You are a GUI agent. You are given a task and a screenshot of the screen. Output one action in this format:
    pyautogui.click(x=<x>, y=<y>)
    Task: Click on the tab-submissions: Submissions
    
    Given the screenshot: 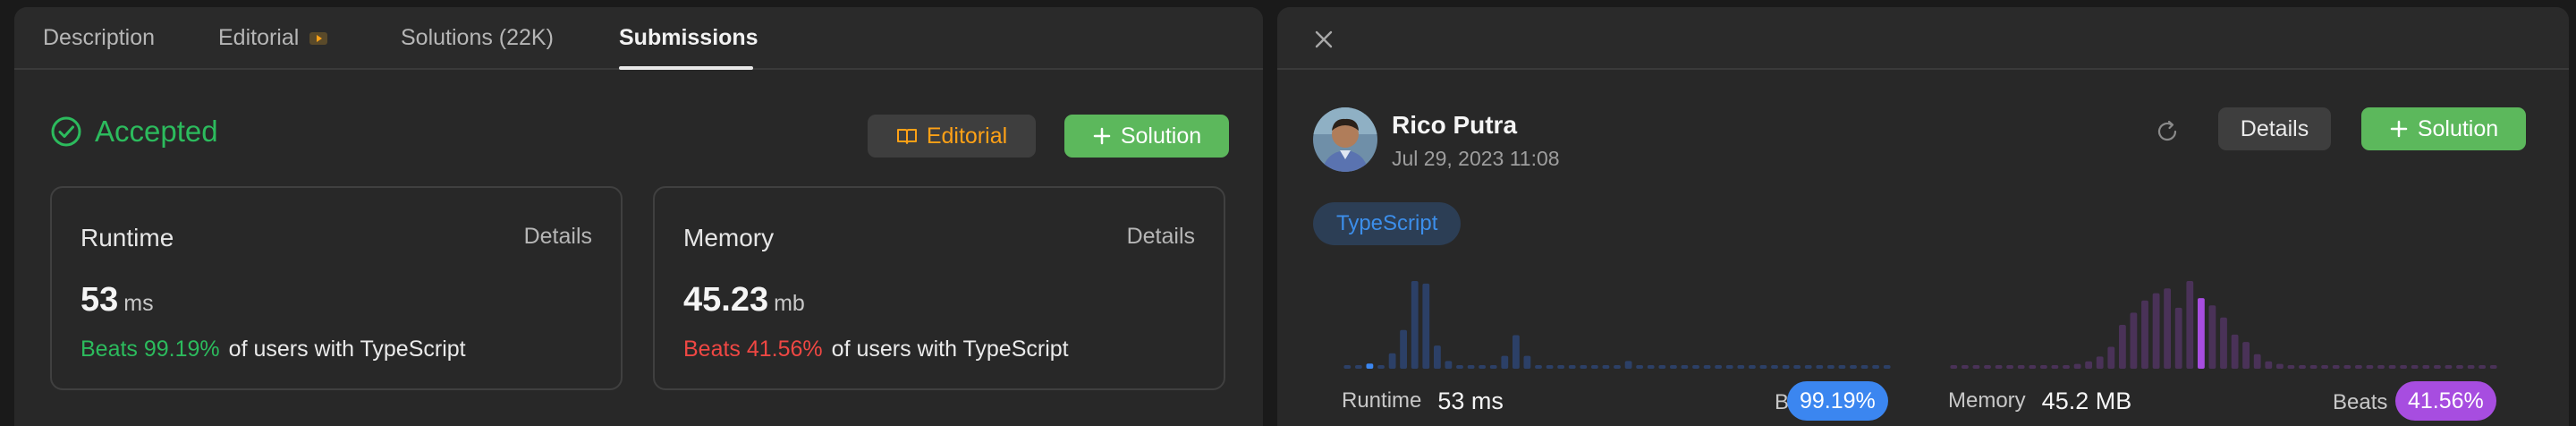 What is the action you would take?
    pyautogui.click(x=688, y=38)
    